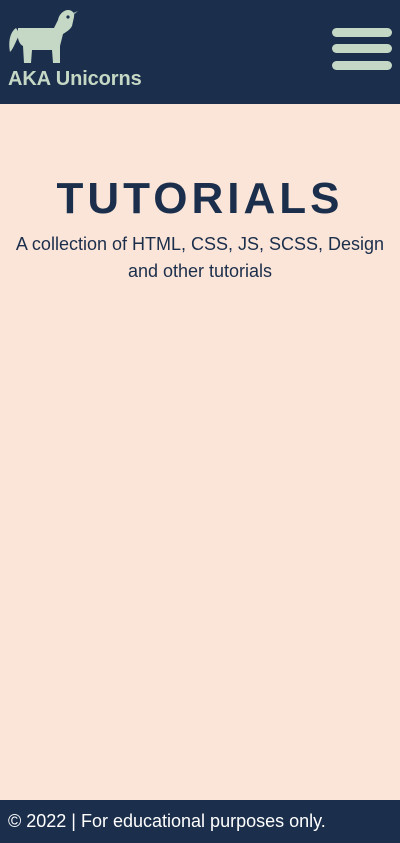  Describe the element at coordinates (200, 52) in the screenshot. I see `site-header: AKA Unicorns` at that location.